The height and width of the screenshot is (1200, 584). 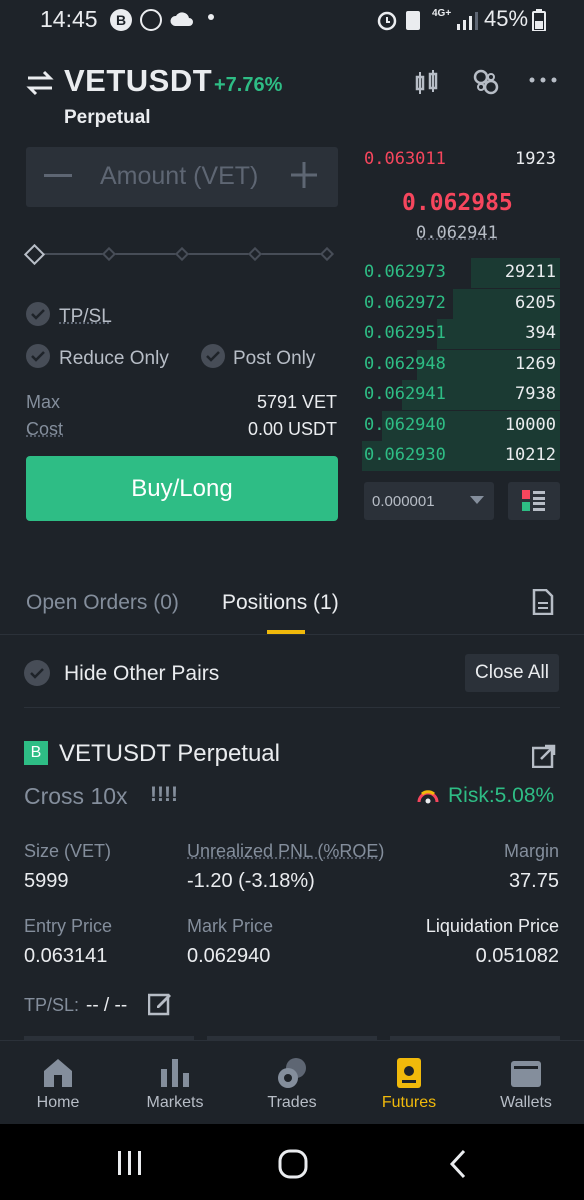 I want to click on back-icon, so click(x=458, y=1164).